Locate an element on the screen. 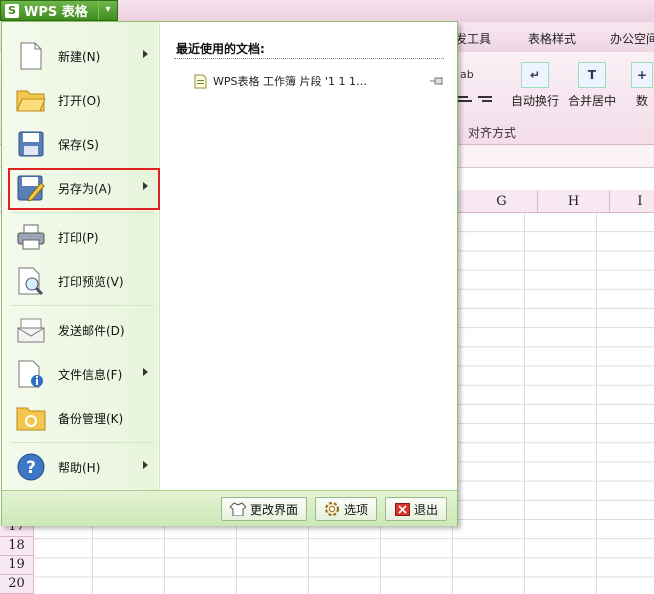 Image resolution: width=654 pixels, height=594 pixels. wps-menu-button: S WPS 表格 ▾ is located at coordinates (59, 10).